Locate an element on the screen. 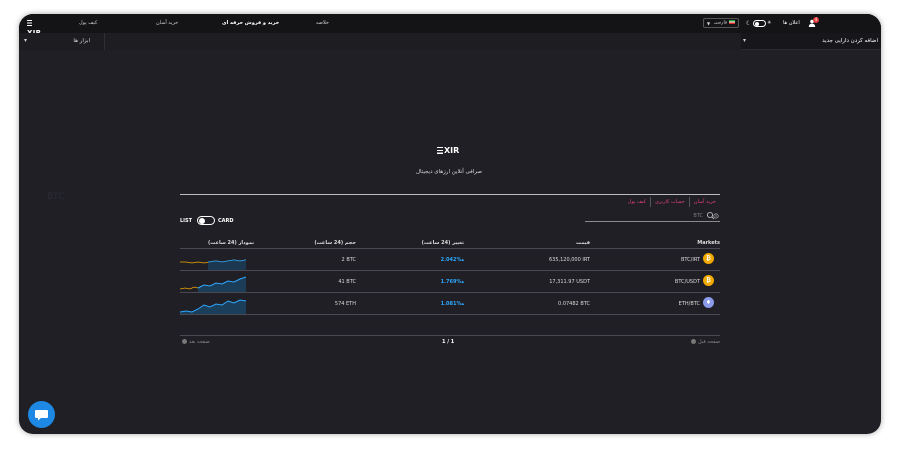  market-pair: ETH/BTC is located at coordinates (689, 304).